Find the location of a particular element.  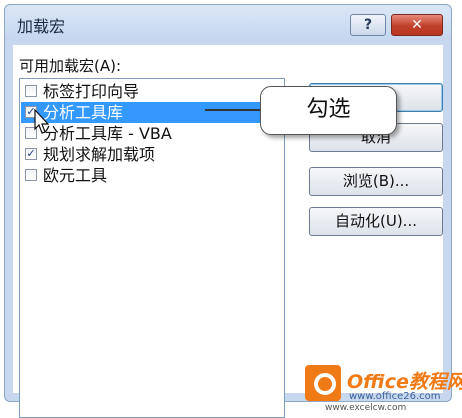

callout-annotation: 勾选 is located at coordinates (328, 110).